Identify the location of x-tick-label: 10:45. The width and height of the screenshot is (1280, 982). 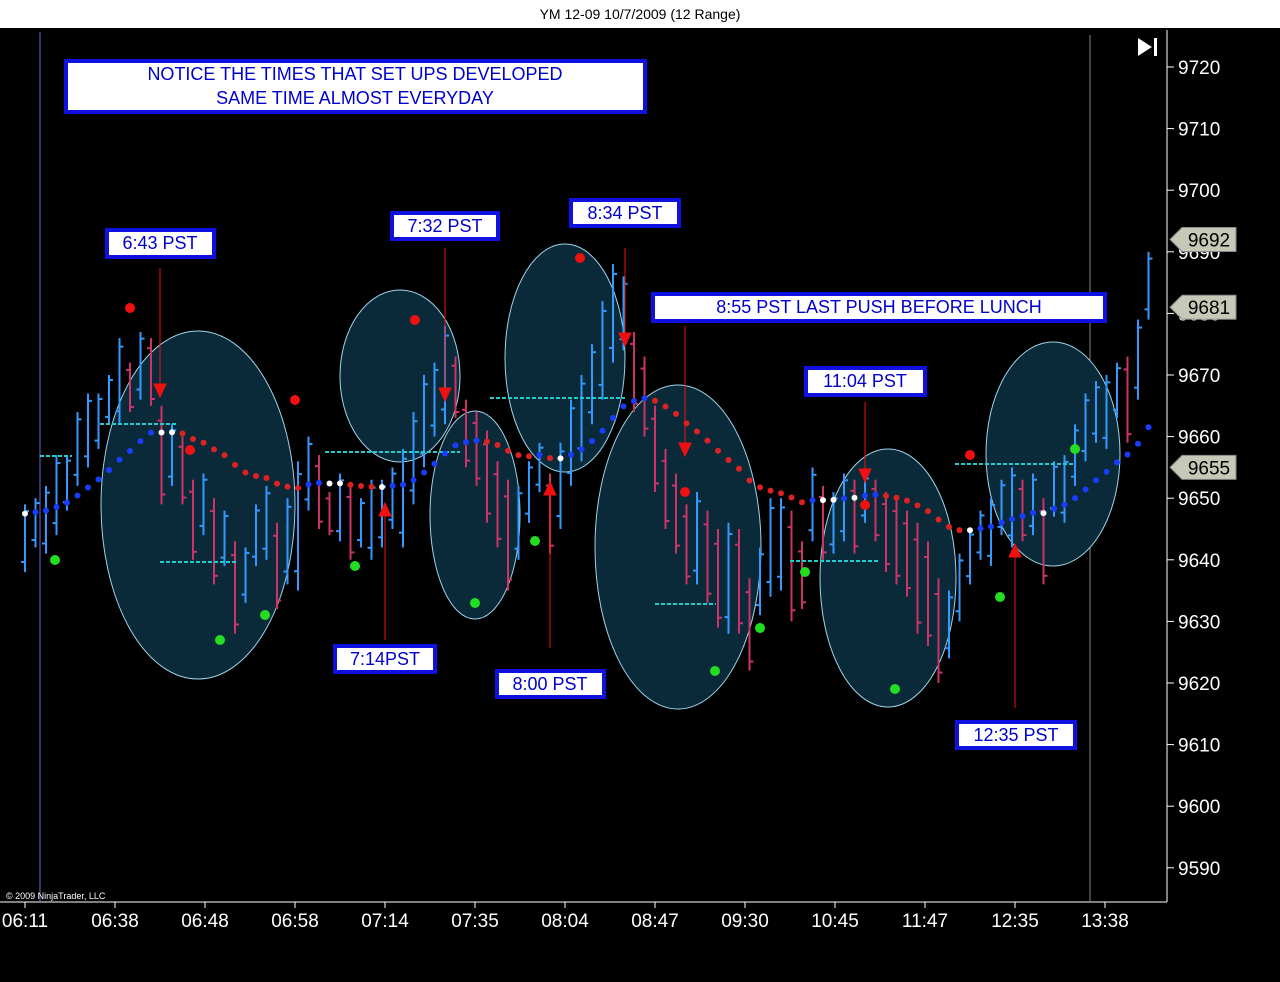
(835, 921).